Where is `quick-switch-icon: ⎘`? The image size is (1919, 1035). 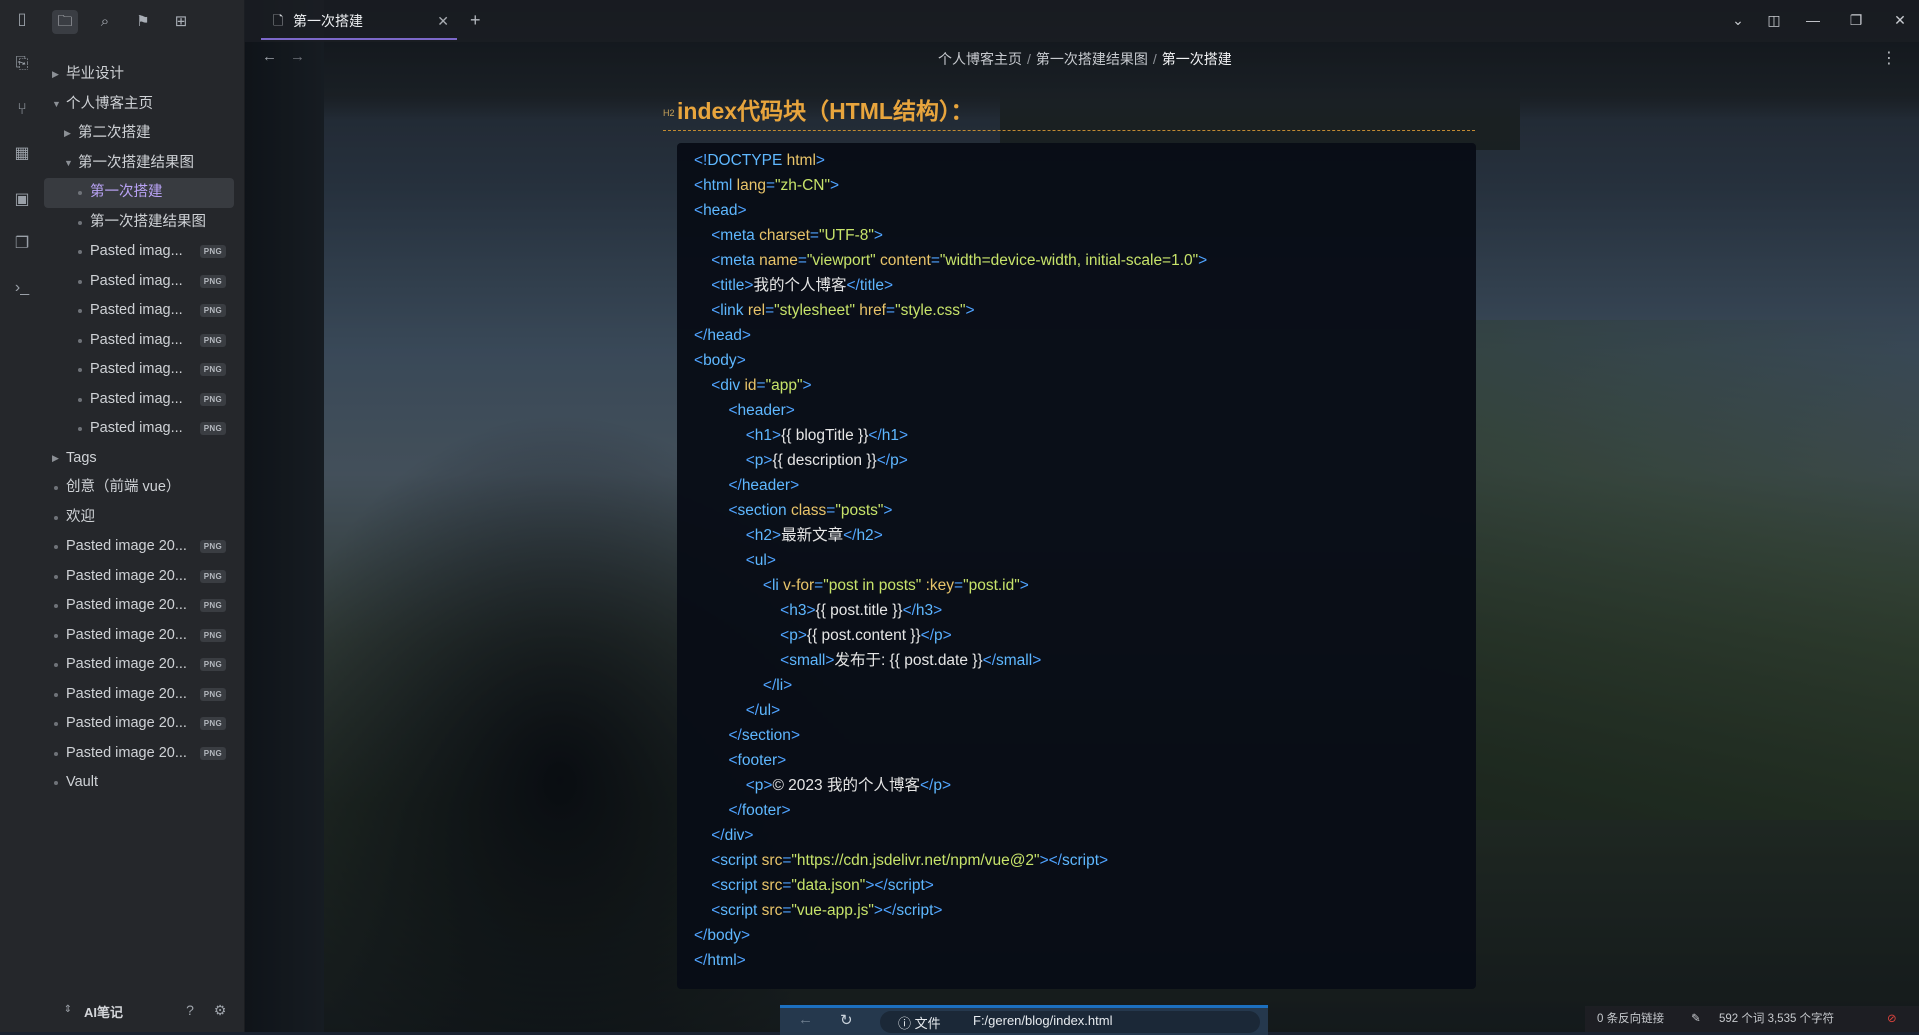 quick-switch-icon: ⎘ is located at coordinates (22, 64).